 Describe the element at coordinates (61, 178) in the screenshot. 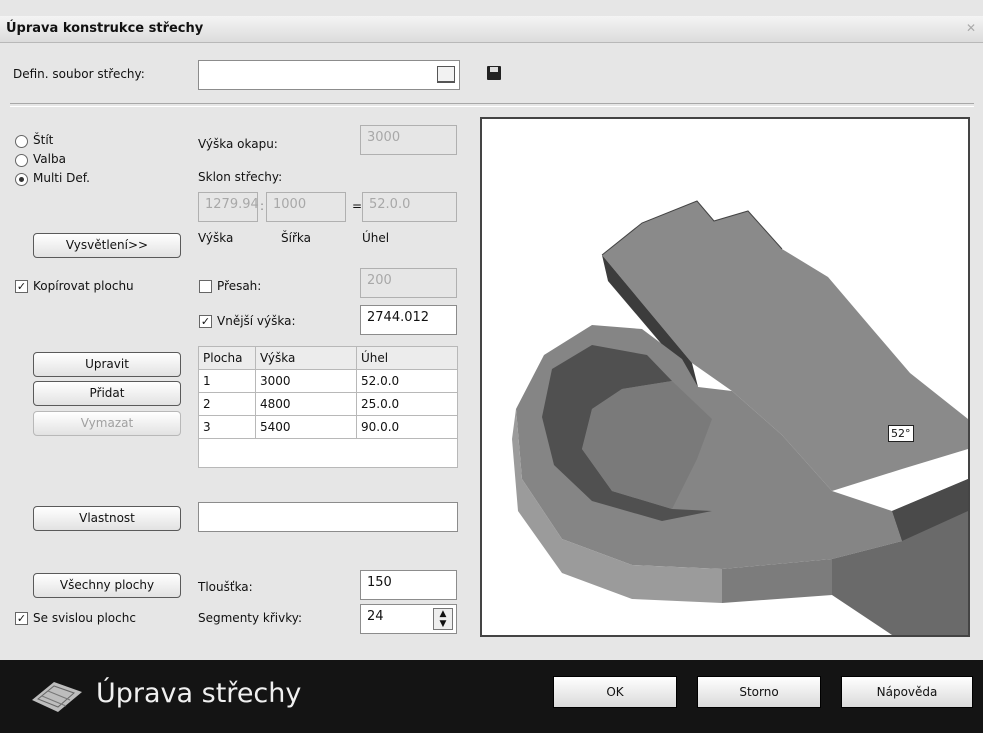

I see `radio-multi-def-label: Multi Def.` at that location.